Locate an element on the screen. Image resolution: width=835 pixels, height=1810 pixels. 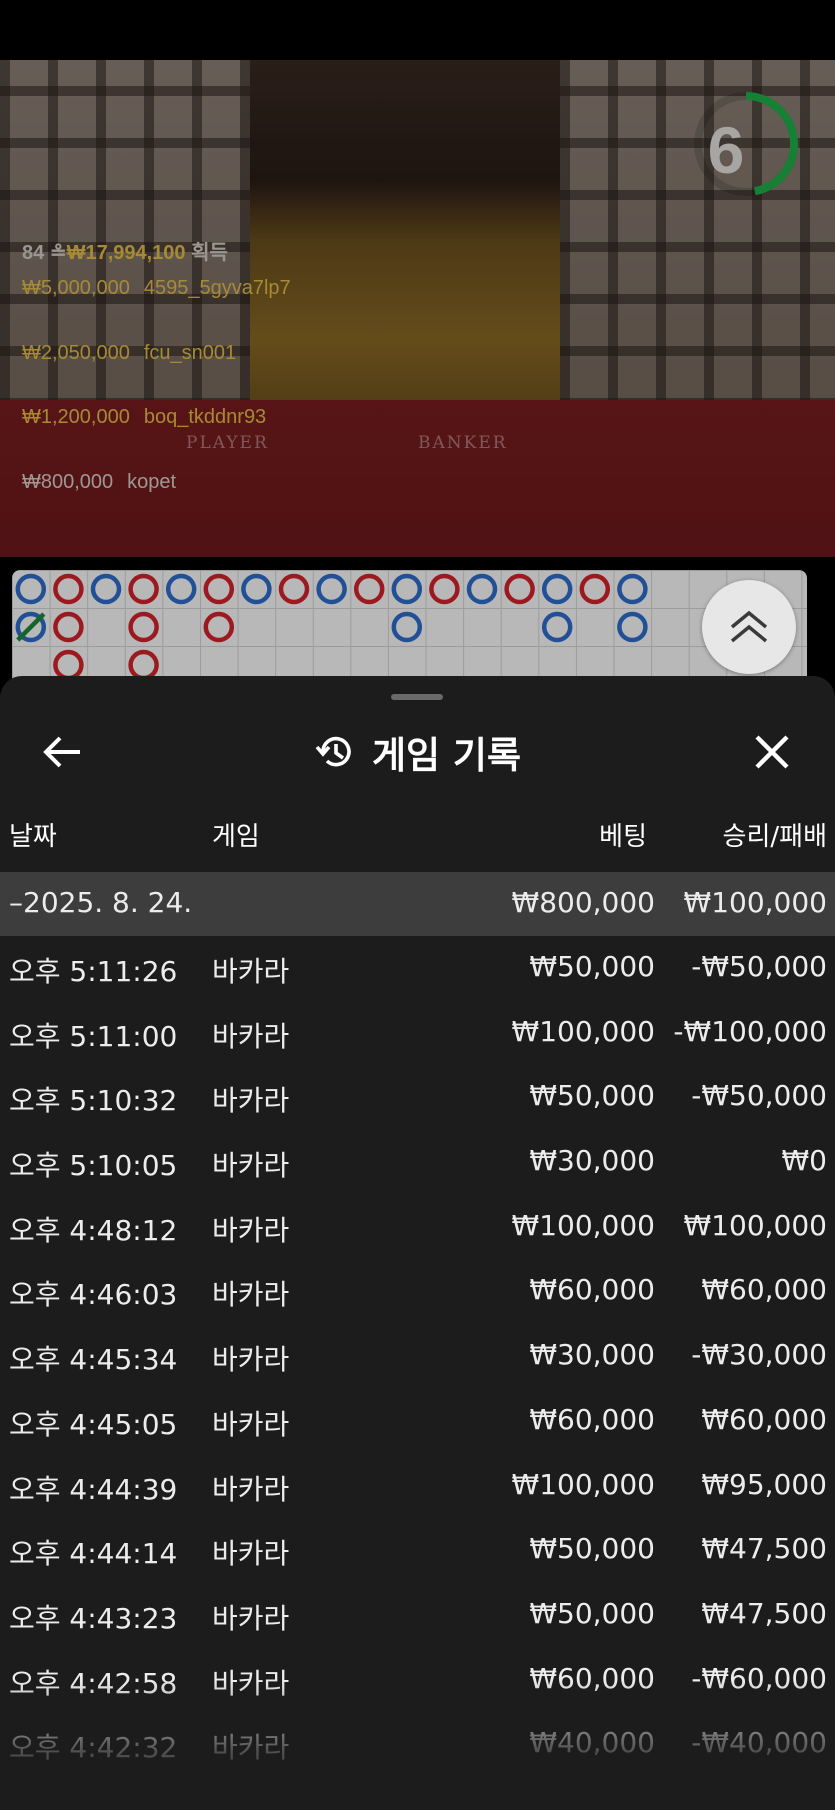
row-time: 오후 5:10:32 is located at coordinates (93, 1101).